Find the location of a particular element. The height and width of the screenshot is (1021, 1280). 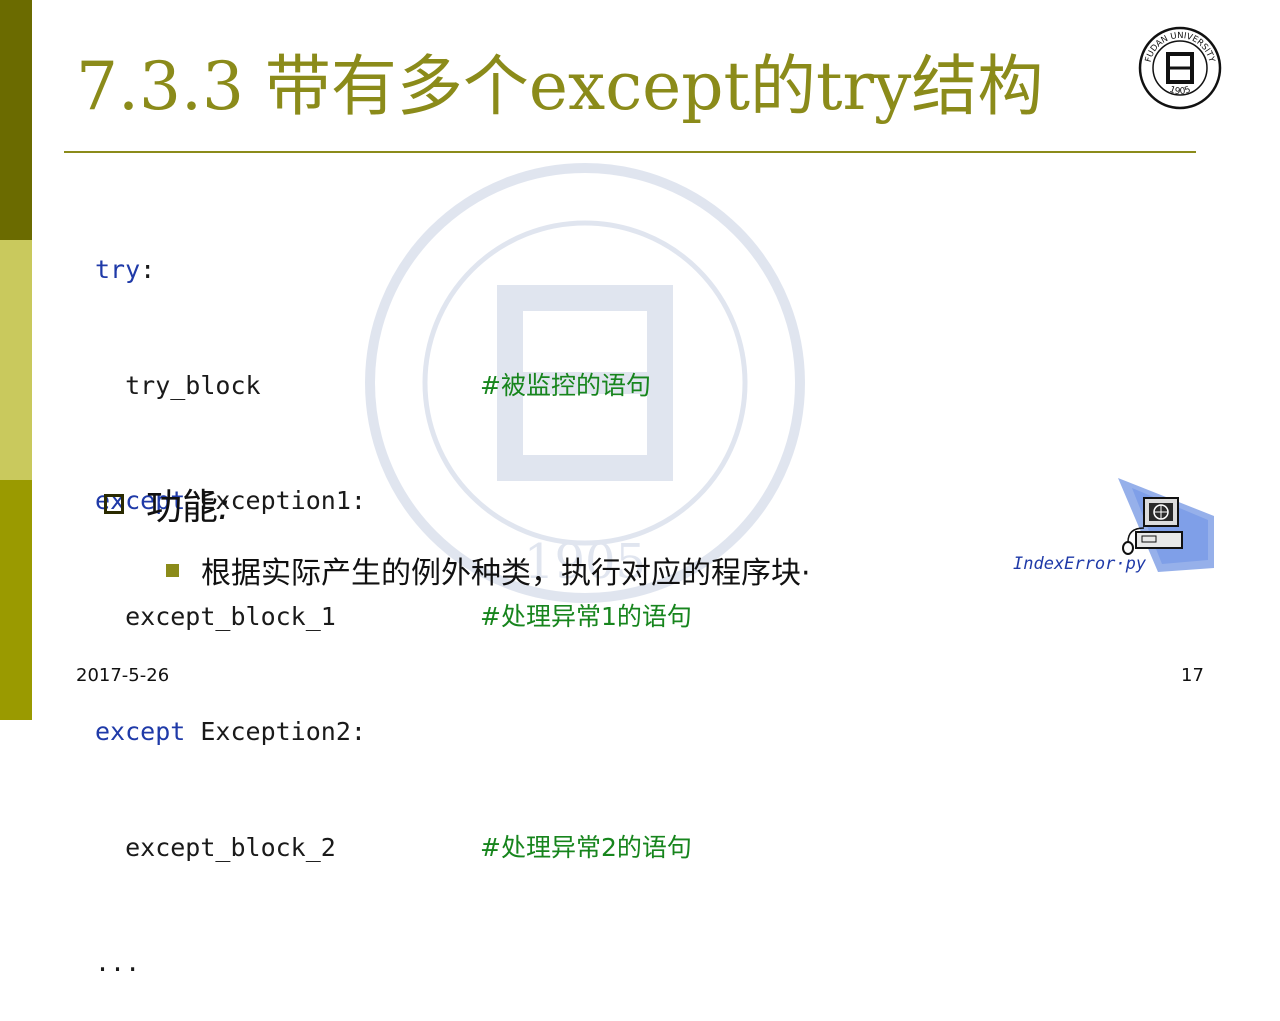

code-text: try_block is located at coordinates (178, 385).